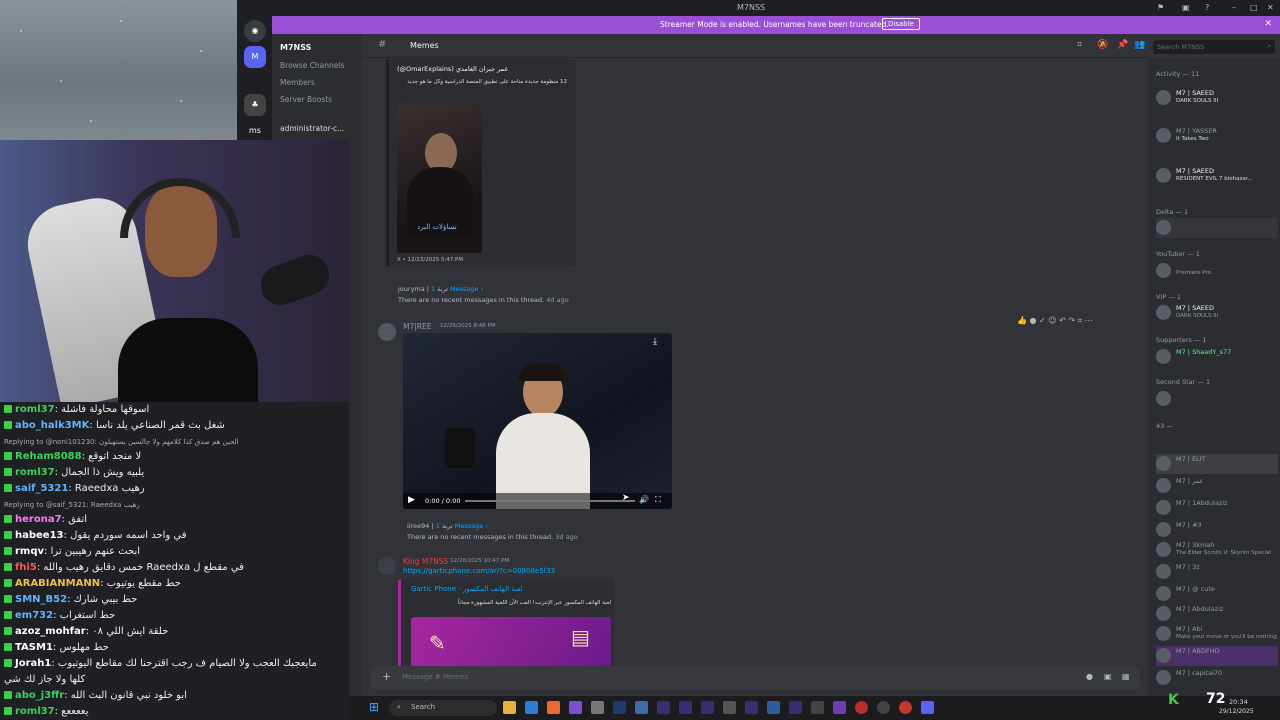 The width and height of the screenshot is (1280, 720). What do you see at coordinates (1254, 7) in the screenshot?
I see `maximize-icon: □` at bounding box center [1254, 7].